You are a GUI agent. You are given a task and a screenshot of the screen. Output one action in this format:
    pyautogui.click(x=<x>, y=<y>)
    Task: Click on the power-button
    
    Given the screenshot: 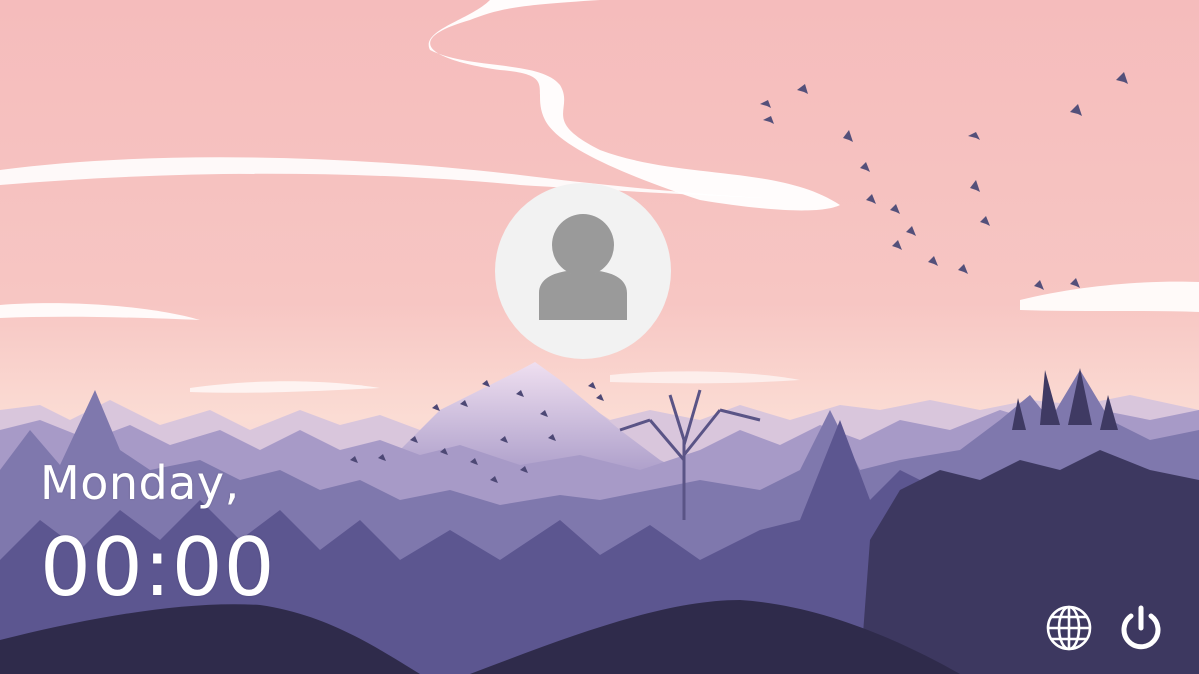 What is the action you would take?
    pyautogui.click(x=1141, y=628)
    